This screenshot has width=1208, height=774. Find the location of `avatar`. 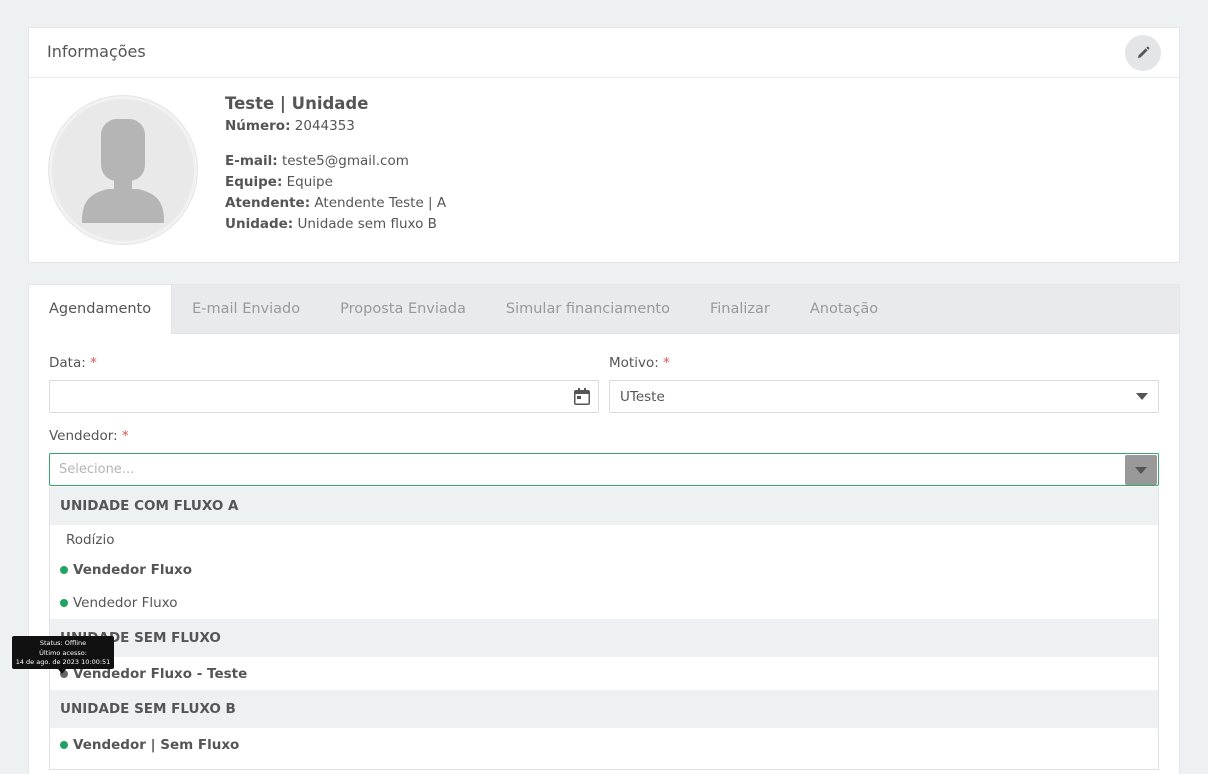

avatar is located at coordinates (123, 170).